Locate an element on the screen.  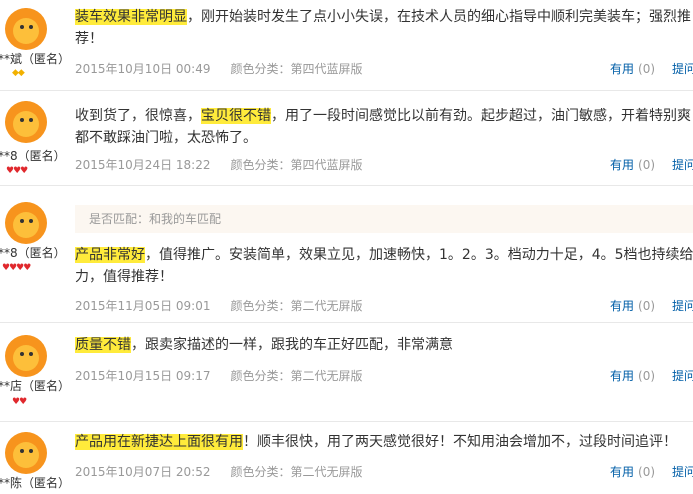
review-meta: 2015年10月10日 00:49 颜色分类：第四代蓝屏版 is located at coordinates (219, 68).